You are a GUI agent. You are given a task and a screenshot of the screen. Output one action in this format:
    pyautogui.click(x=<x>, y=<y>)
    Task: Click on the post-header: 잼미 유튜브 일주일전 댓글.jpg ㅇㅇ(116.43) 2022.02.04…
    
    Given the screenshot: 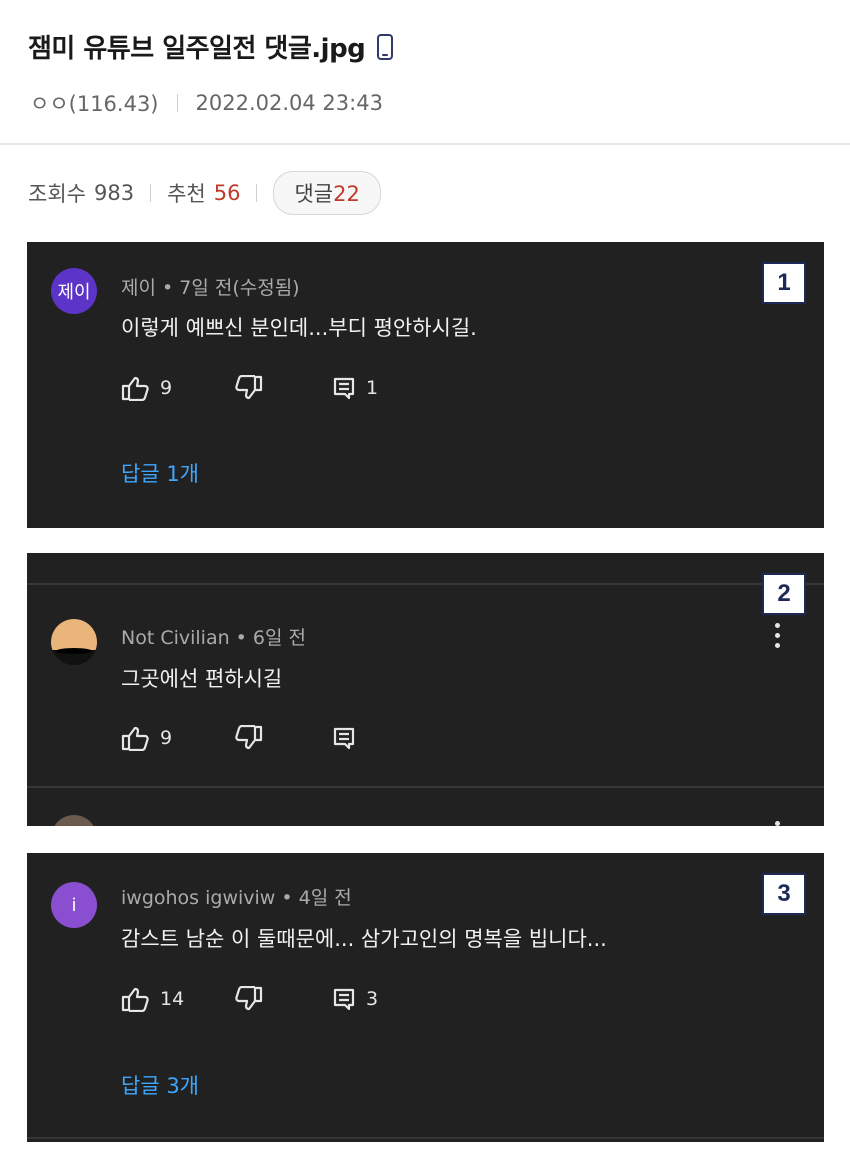 What is the action you would take?
    pyautogui.click(x=425, y=72)
    